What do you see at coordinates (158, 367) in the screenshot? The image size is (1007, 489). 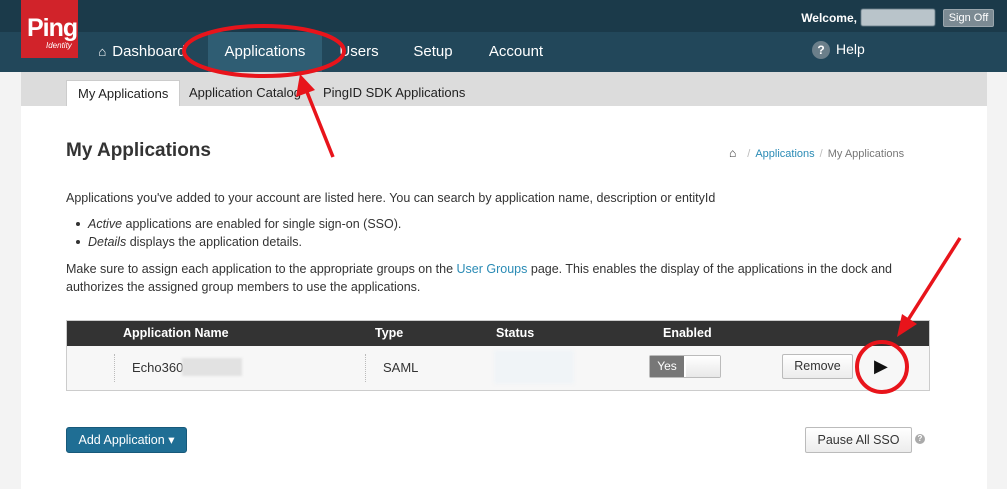 I see `app-name: Echo360` at bounding box center [158, 367].